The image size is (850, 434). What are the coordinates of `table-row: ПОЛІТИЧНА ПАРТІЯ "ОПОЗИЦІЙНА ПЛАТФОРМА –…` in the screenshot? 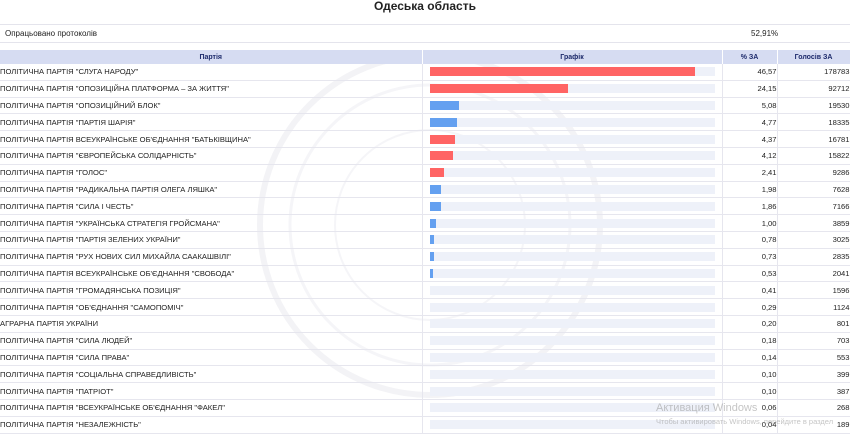 It's located at (425, 89).